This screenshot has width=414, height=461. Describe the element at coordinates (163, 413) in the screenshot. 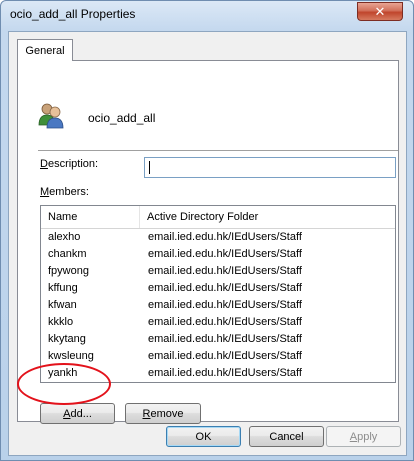

I see `remove-button: Remove` at that location.